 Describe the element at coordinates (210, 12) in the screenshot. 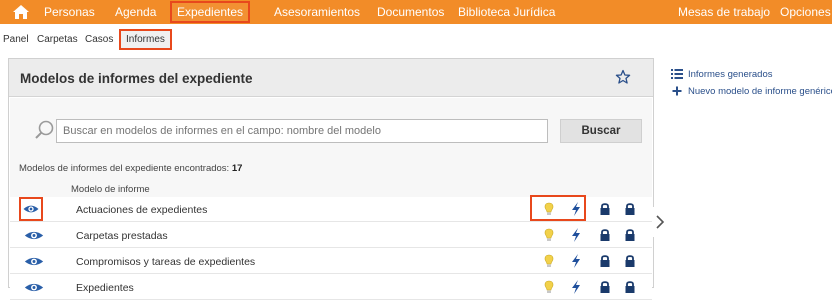

I see `nav-item-expedientes: Expedientes` at that location.